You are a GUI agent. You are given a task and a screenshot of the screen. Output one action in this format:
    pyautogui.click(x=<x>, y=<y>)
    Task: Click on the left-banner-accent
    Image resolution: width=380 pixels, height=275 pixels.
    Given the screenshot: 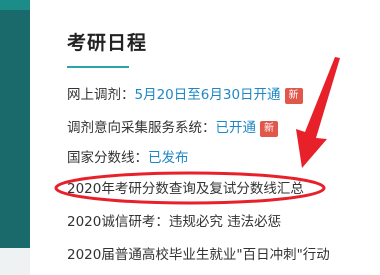 What is the action you would take?
    pyautogui.click(x=15, y=5)
    